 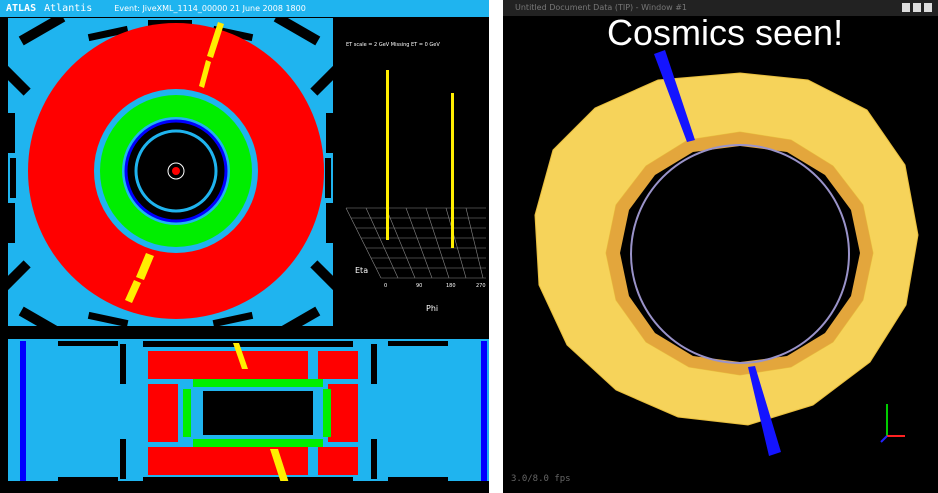 What do you see at coordinates (170, 331) in the screenshot?
I see `xy-axis-strip` at bounding box center [170, 331].